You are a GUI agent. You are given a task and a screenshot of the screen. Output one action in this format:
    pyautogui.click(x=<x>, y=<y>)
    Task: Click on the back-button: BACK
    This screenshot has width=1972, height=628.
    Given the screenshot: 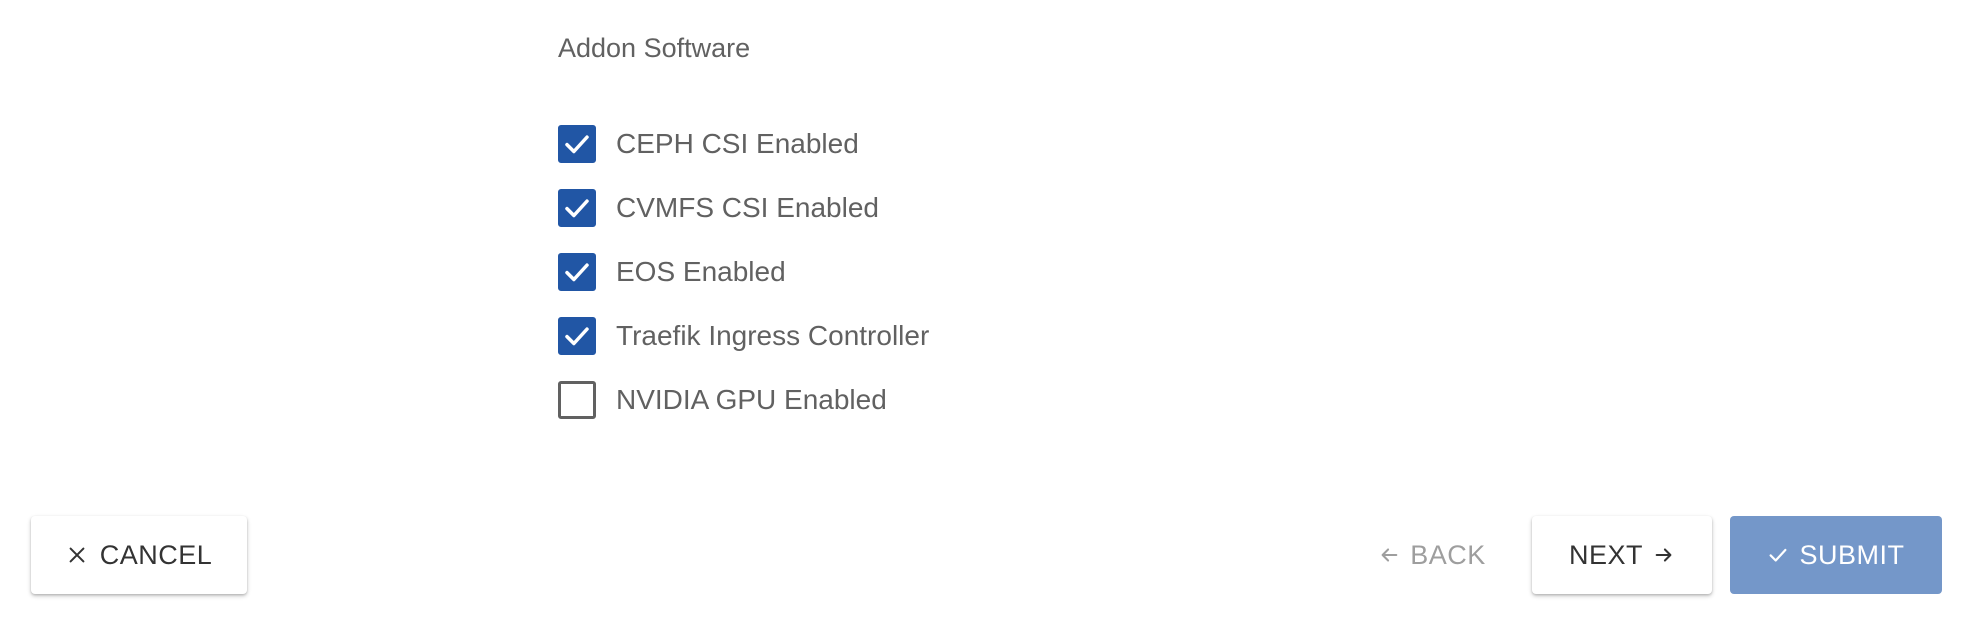 What is the action you would take?
    pyautogui.click(x=1432, y=555)
    